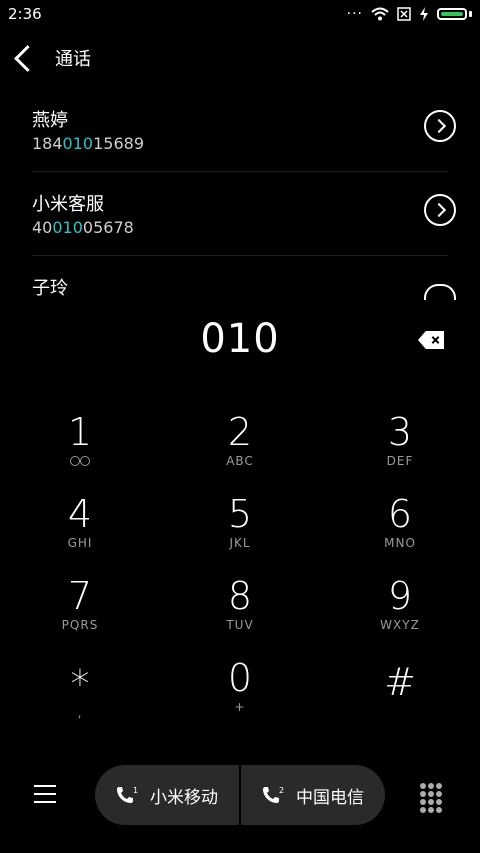 This screenshot has height=853, width=480. I want to click on bottom-bar: 1 小米移动 2 中国电信, so click(240, 795).